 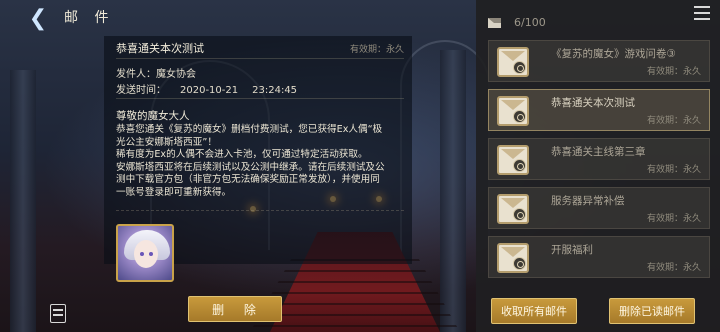 I want to click on mail-list-item-selected: 恭喜通关本次测试 有效期：永久, so click(x=599, y=110).